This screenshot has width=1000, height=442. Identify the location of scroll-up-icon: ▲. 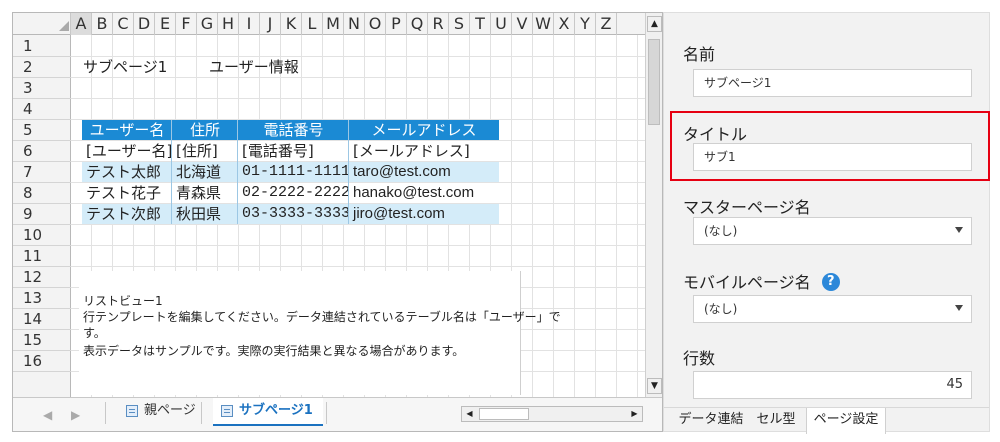
(654, 24).